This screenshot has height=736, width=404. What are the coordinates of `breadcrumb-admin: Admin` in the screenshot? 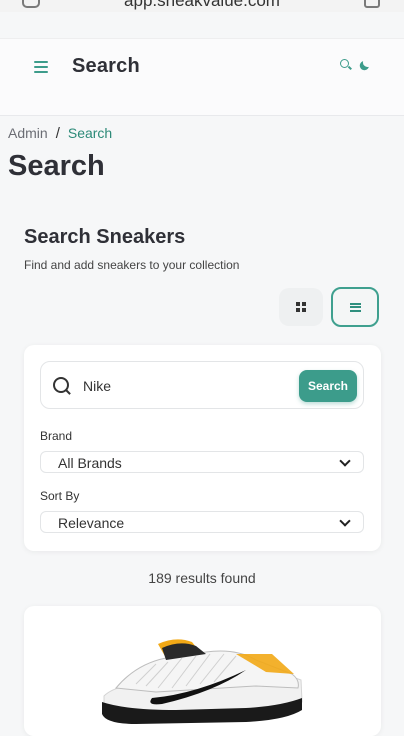 It's located at (28, 133).